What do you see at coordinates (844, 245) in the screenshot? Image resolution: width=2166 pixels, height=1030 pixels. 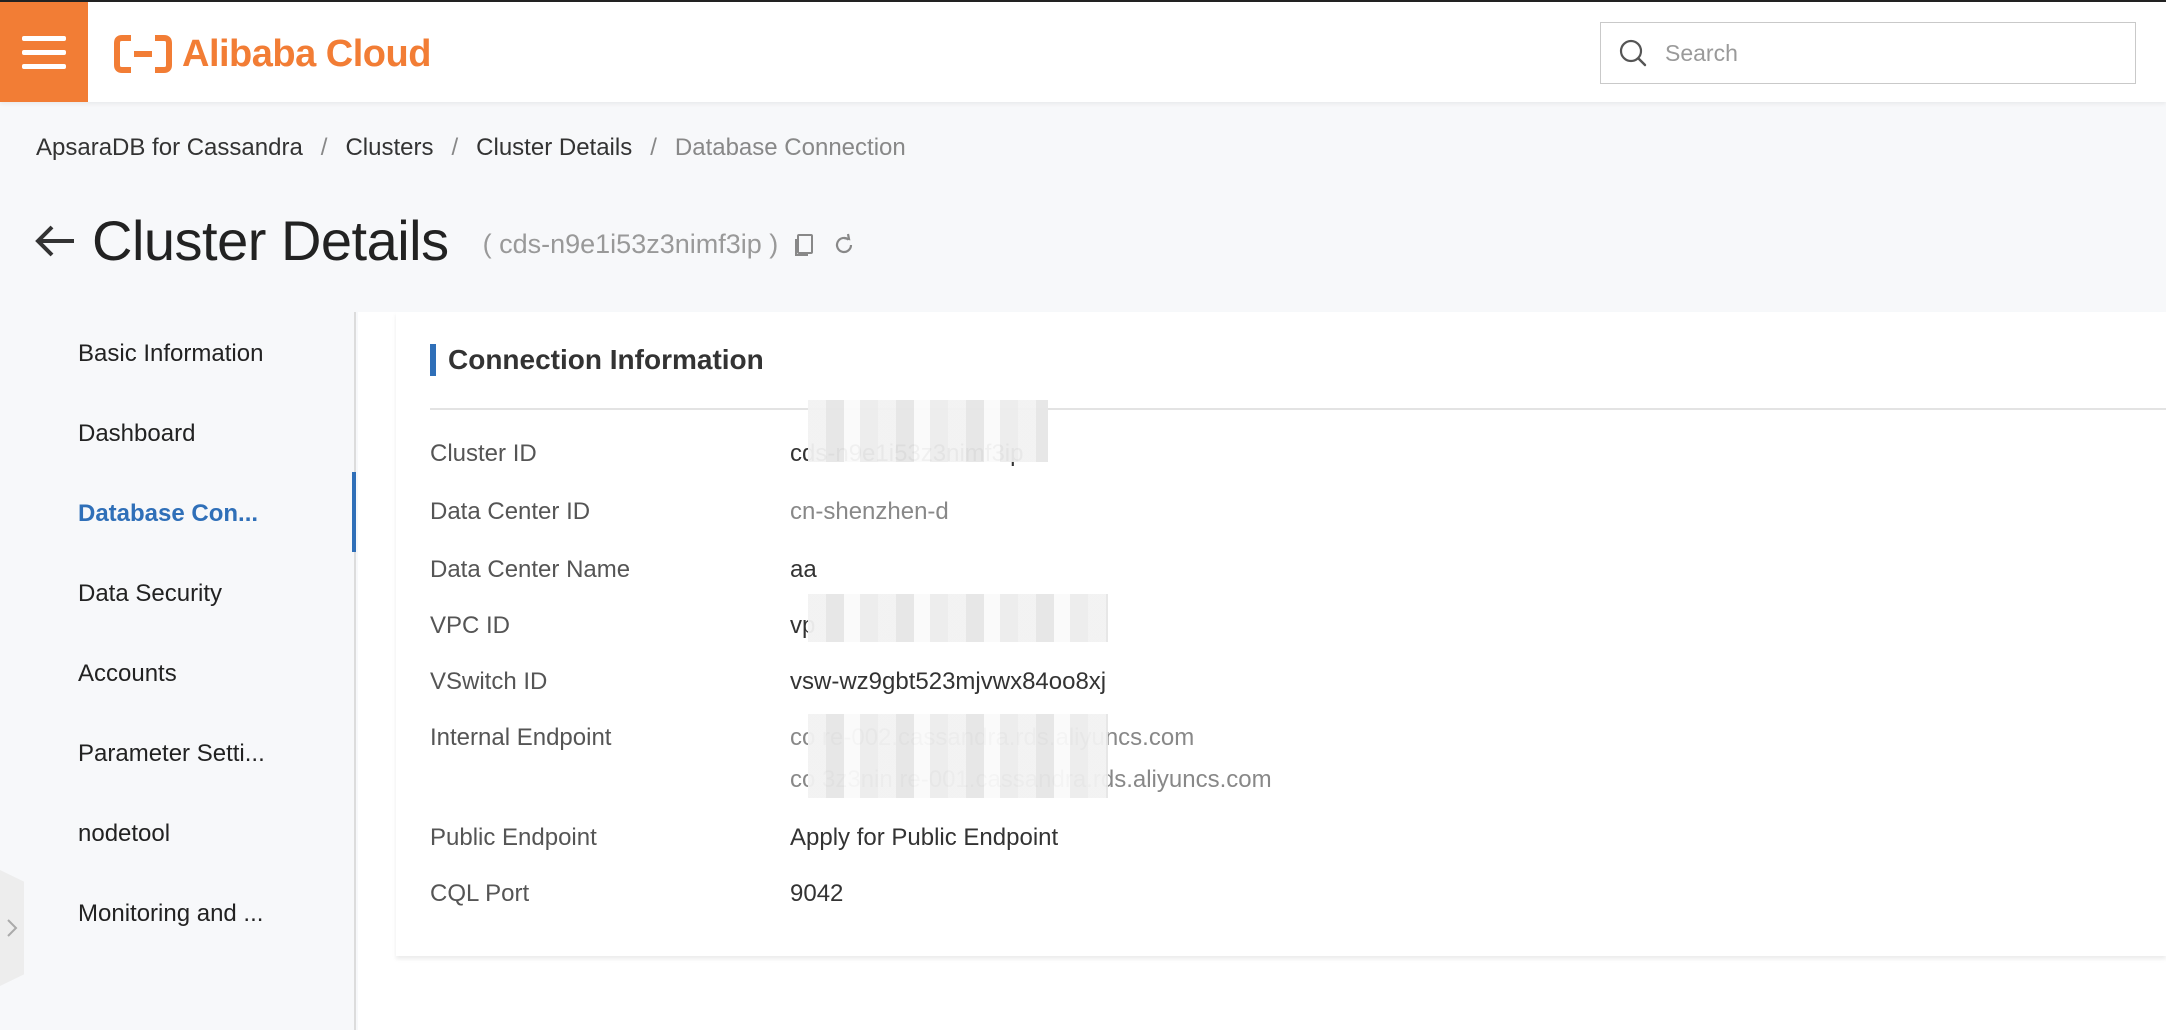 I see `refresh-icon` at bounding box center [844, 245].